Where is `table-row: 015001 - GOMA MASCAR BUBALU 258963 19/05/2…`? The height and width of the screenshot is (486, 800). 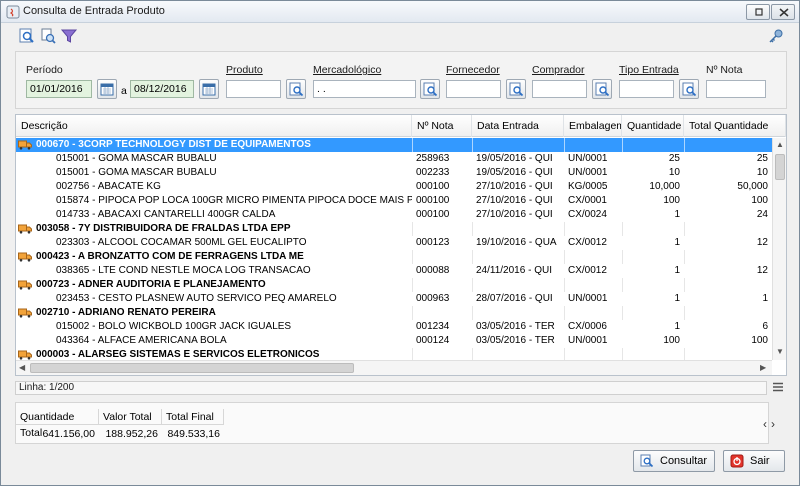
table-row: 015001 - GOMA MASCAR BUBALU 258963 19/05/2… is located at coordinates (394, 159).